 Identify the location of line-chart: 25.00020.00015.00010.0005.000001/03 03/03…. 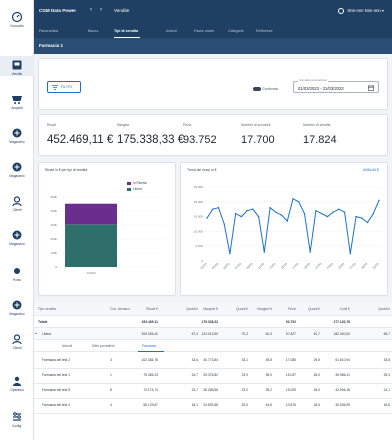
(287, 227).